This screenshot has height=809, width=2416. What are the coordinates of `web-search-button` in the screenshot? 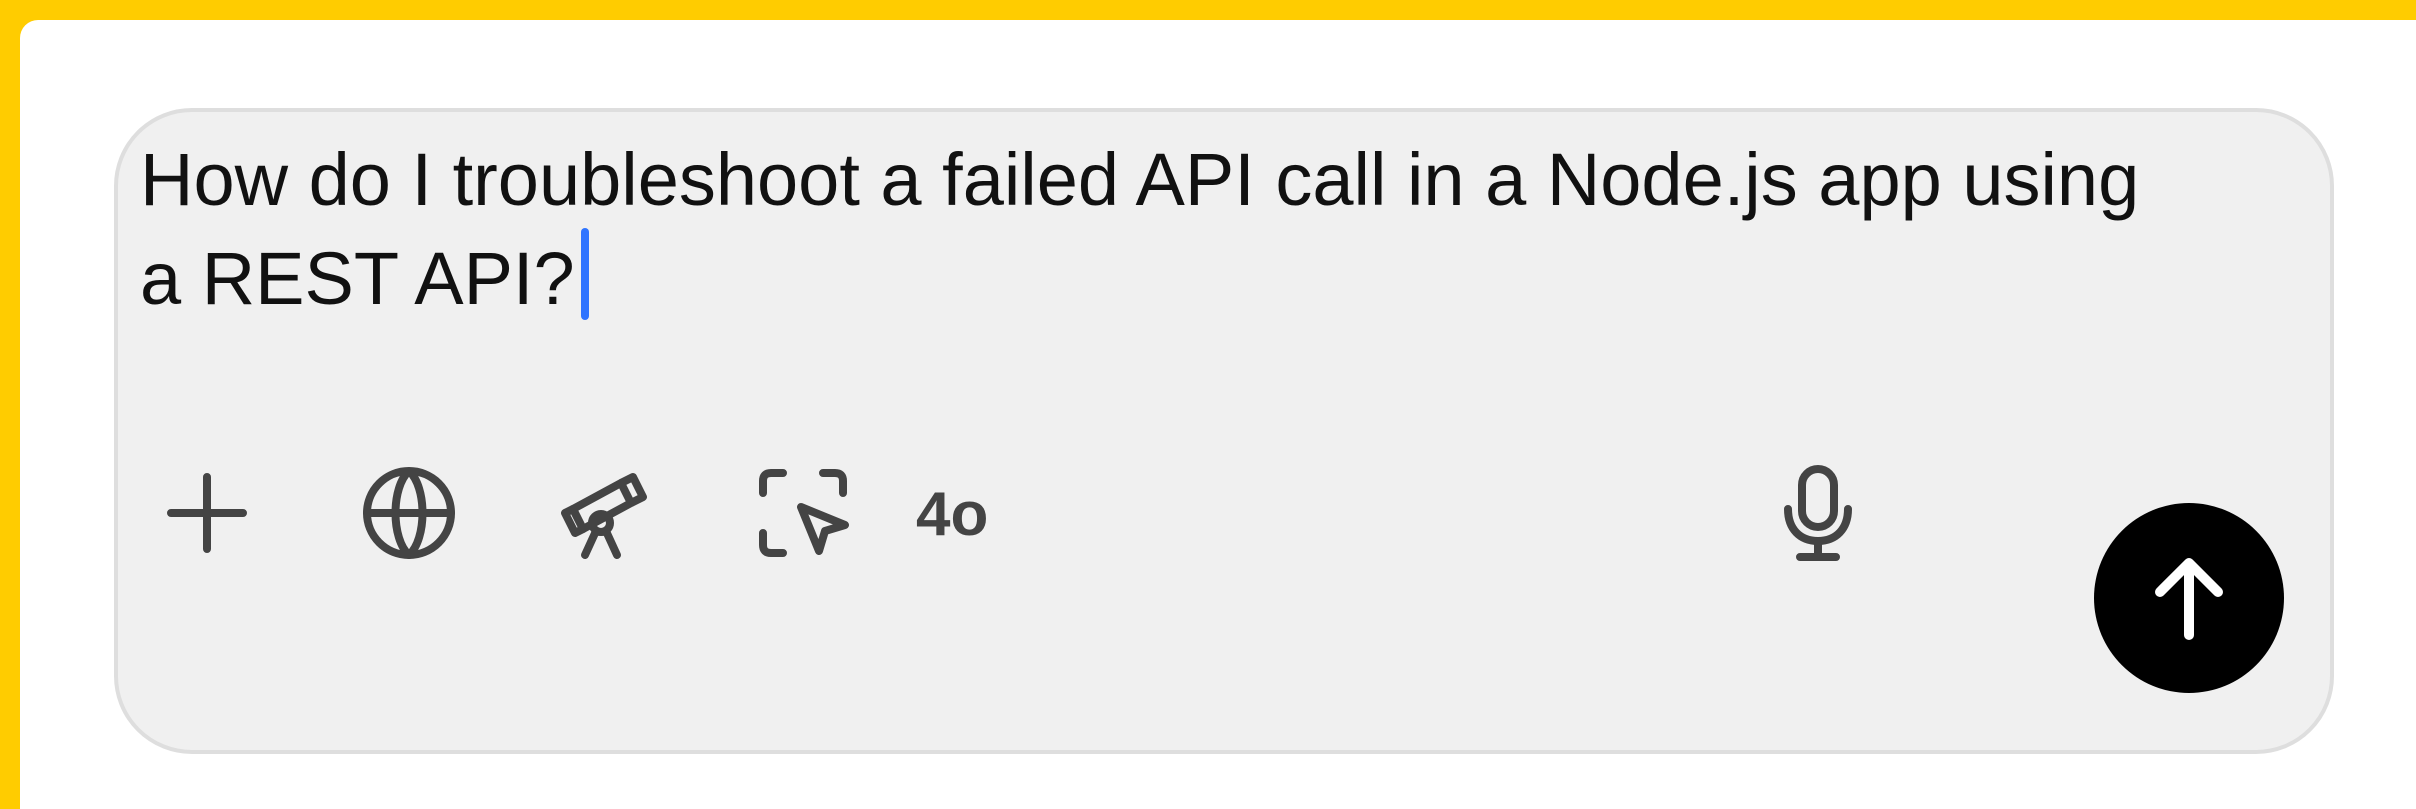 It's located at (409, 513).